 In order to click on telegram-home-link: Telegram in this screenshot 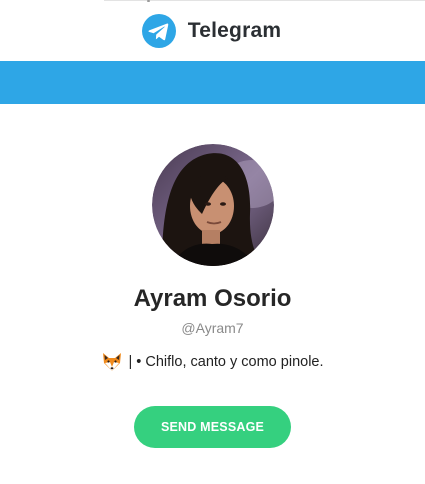, I will do `click(211, 30)`.